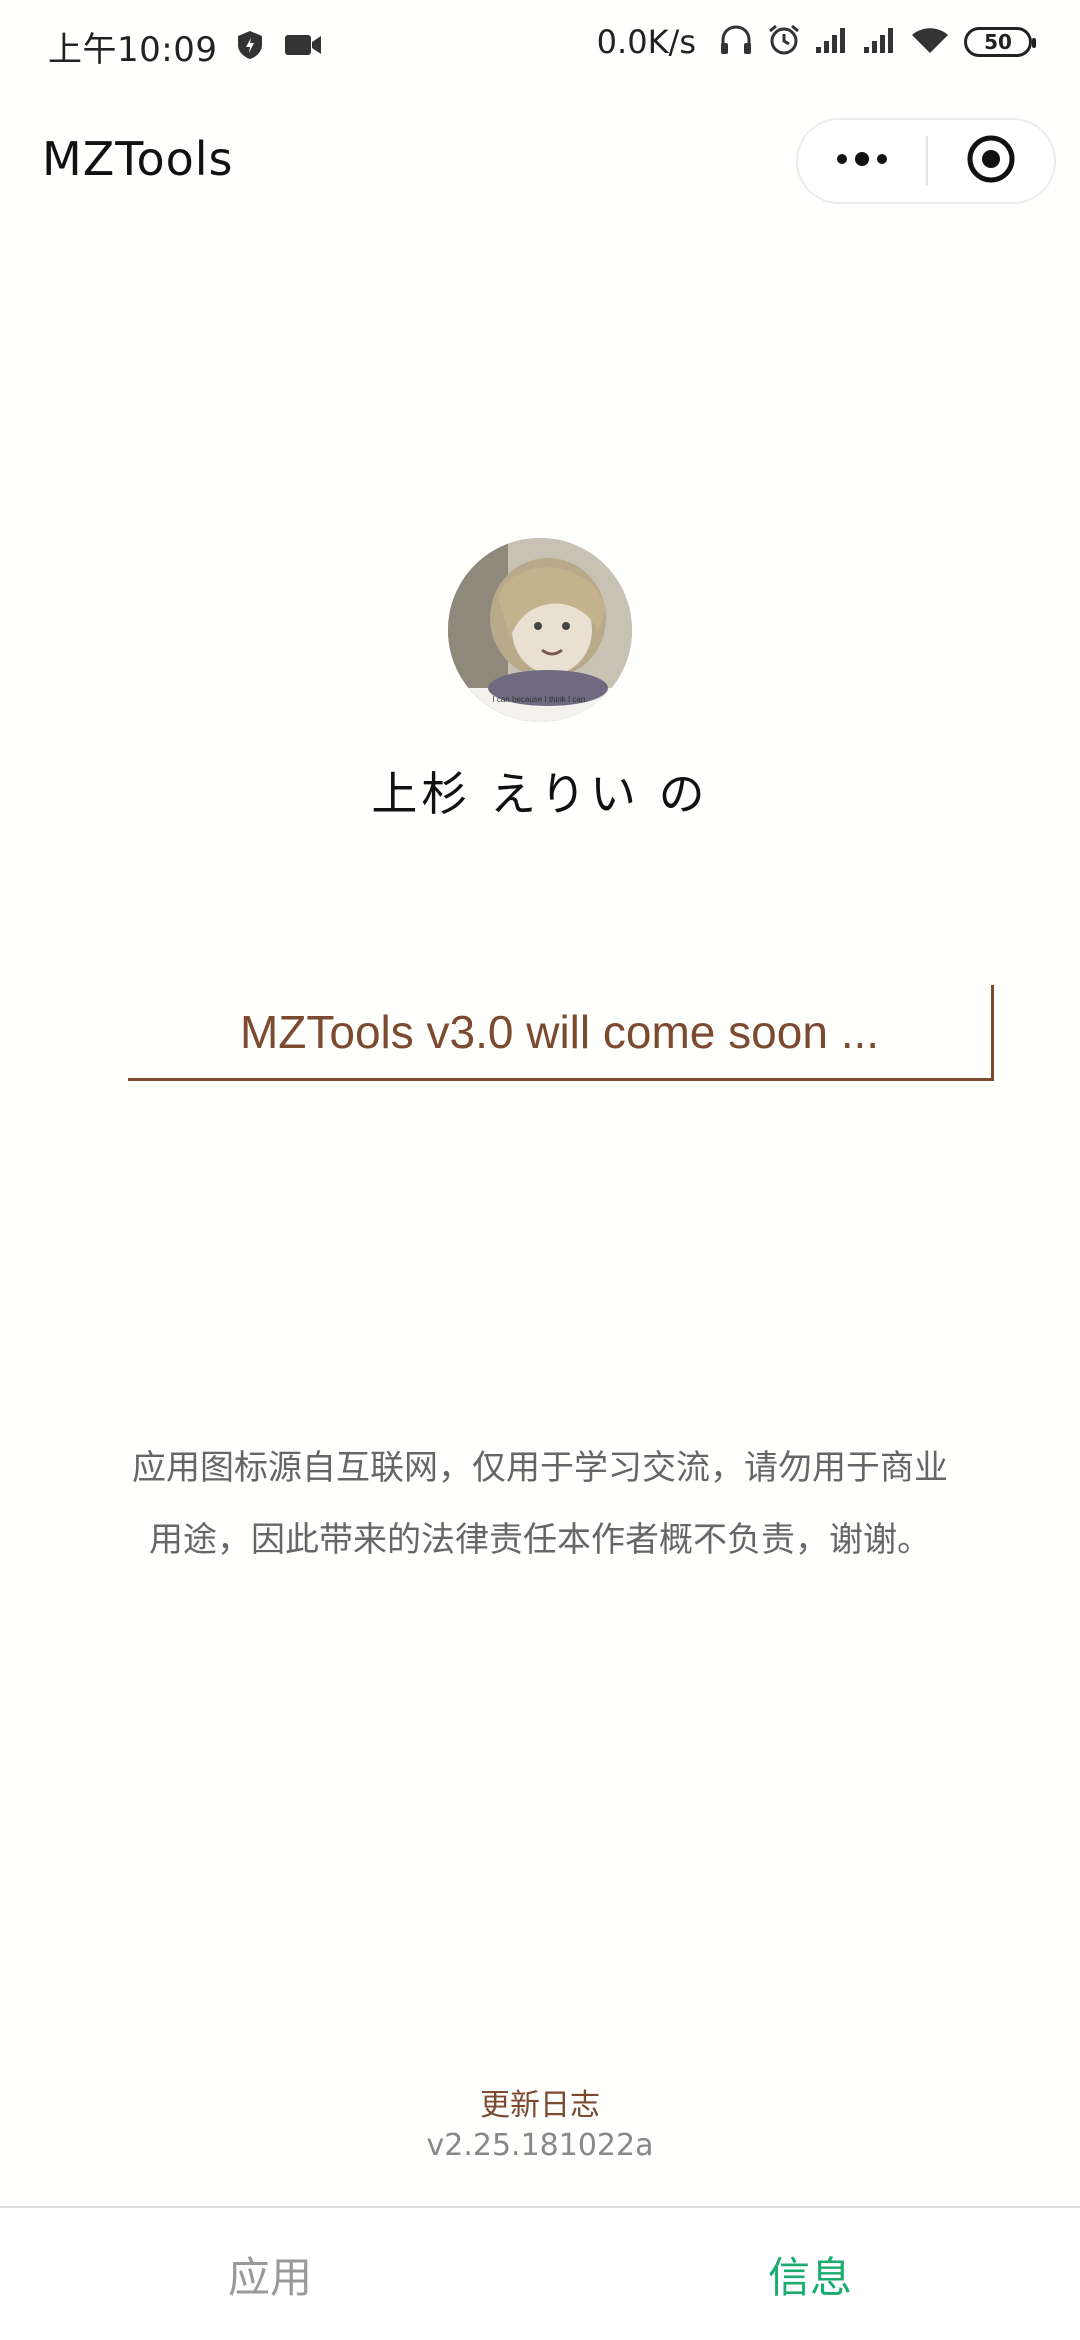  I want to click on battery-level: 50, so click(998, 42).